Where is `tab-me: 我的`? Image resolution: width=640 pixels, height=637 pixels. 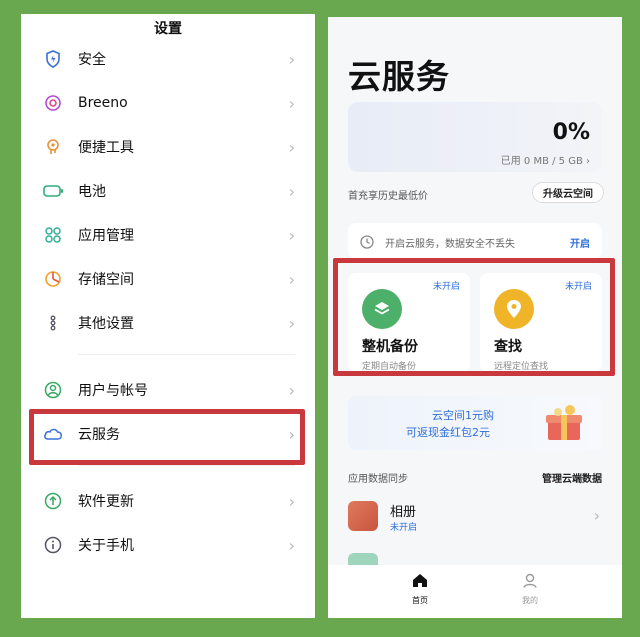 tab-me: 我的 is located at coordinates (530, 589).